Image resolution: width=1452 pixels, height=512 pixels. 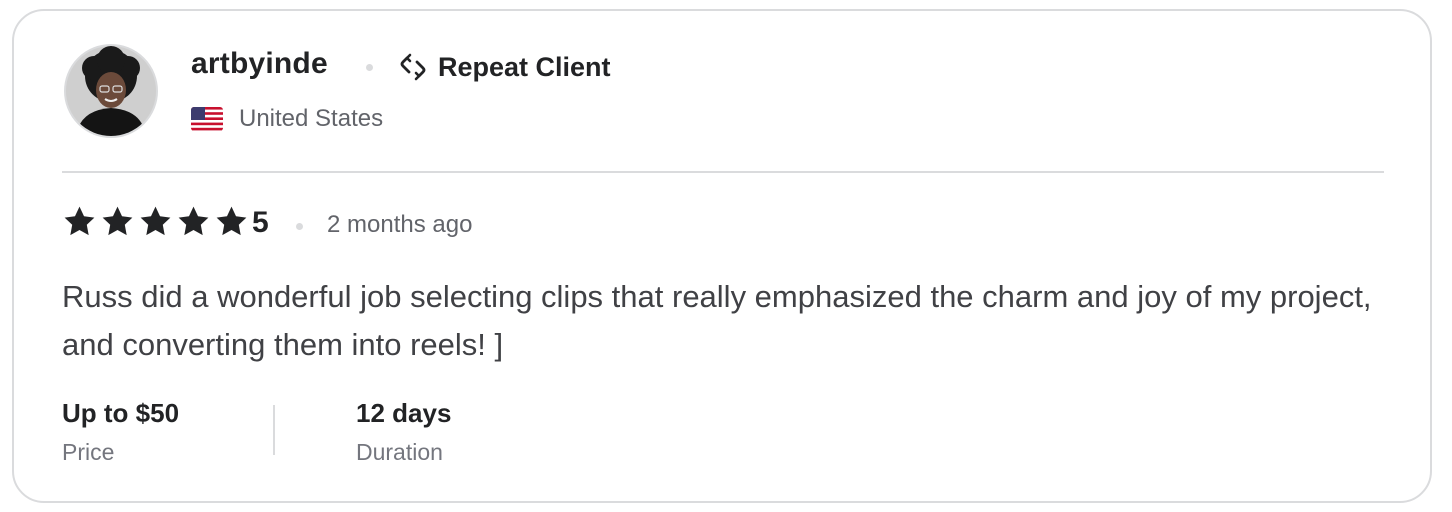 What do you see at coordinates (274, 430) in the screenshot?
I see `meta-divider` at bounding box center [274, 430].